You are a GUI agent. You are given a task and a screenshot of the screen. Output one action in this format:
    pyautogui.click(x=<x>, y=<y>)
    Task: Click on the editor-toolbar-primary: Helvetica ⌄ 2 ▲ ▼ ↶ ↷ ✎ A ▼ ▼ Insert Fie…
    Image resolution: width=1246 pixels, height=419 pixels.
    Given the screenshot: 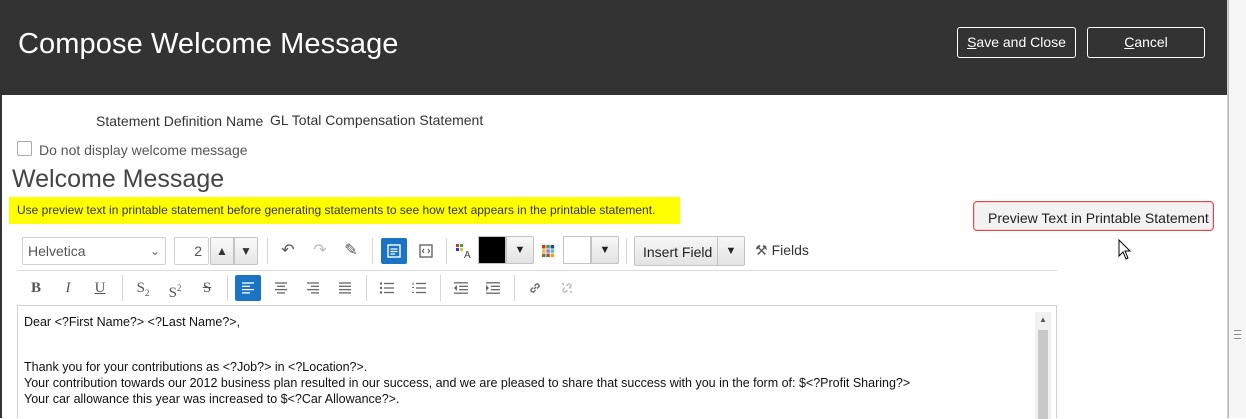 What is the action you would take?
    pyautogui.click(x=537, y=252)
    